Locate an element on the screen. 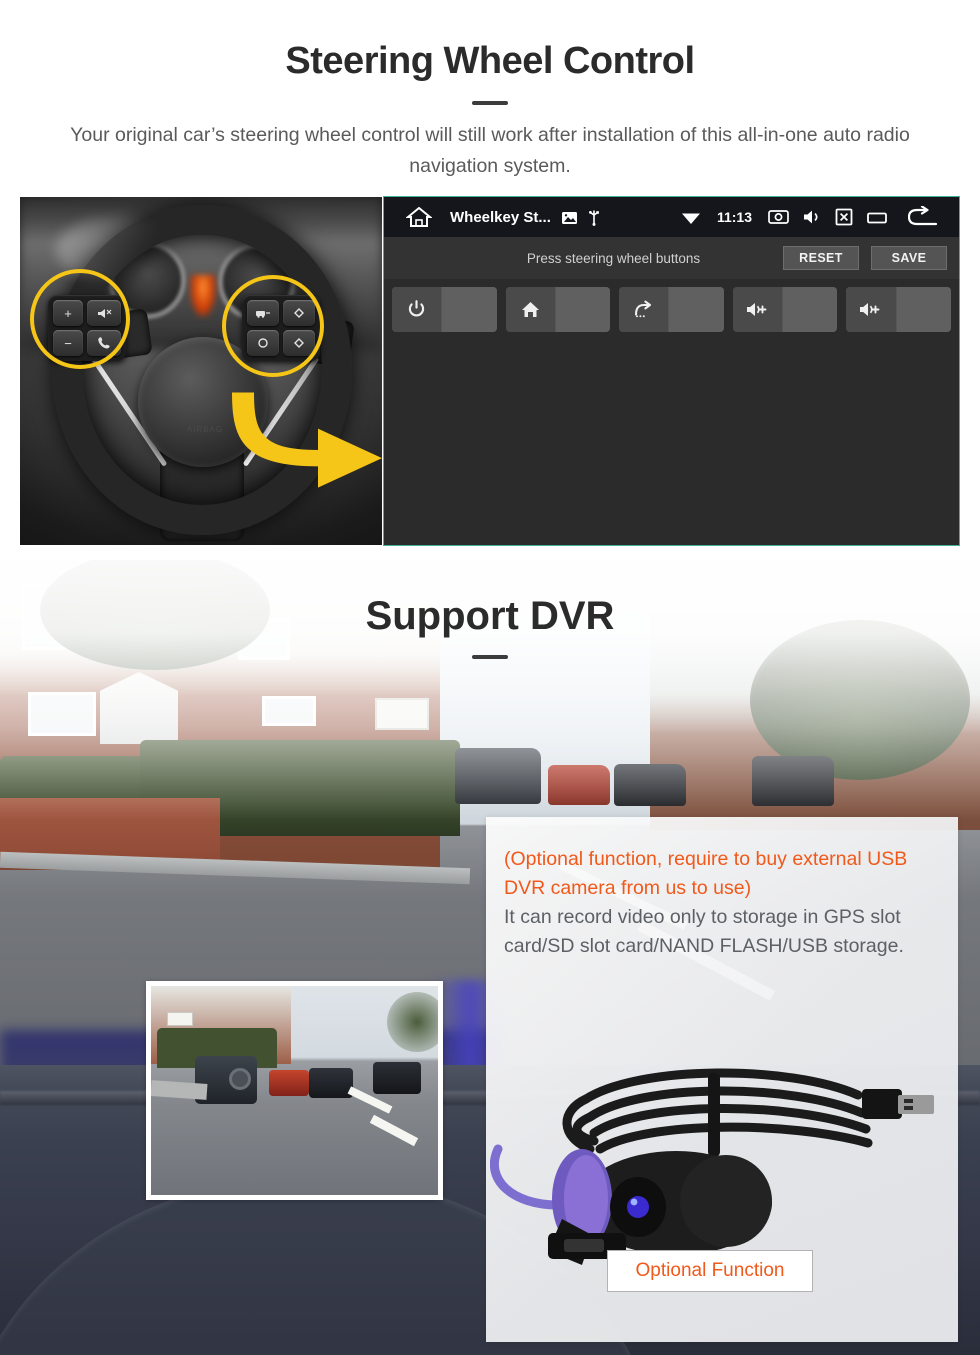 This screenshot has height=1355, width=980. wheelkey-cell-power is located at coordinates (444, 309).